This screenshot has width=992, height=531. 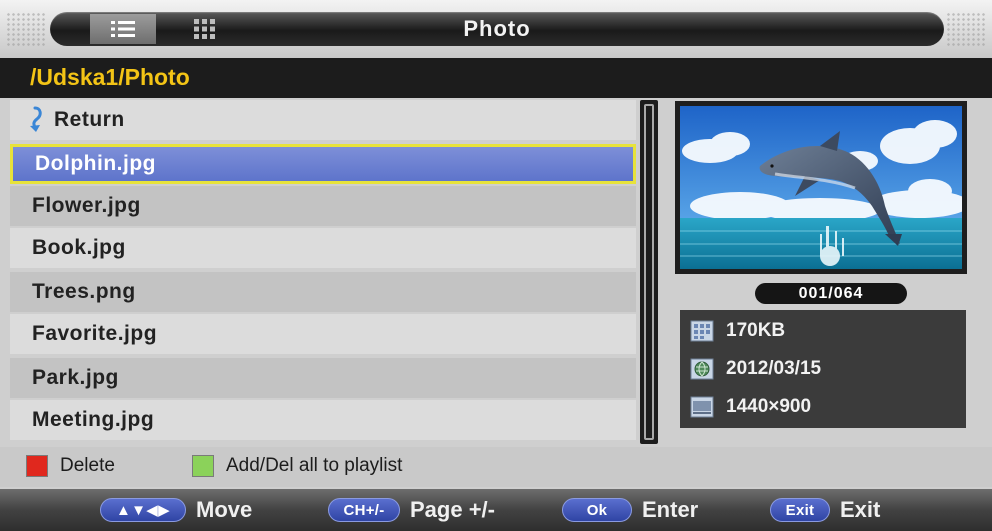 What do you see at coordinates (26, 29) in the screenshot?
I see `decorative-dots-left` at bounding box center [26, 29].